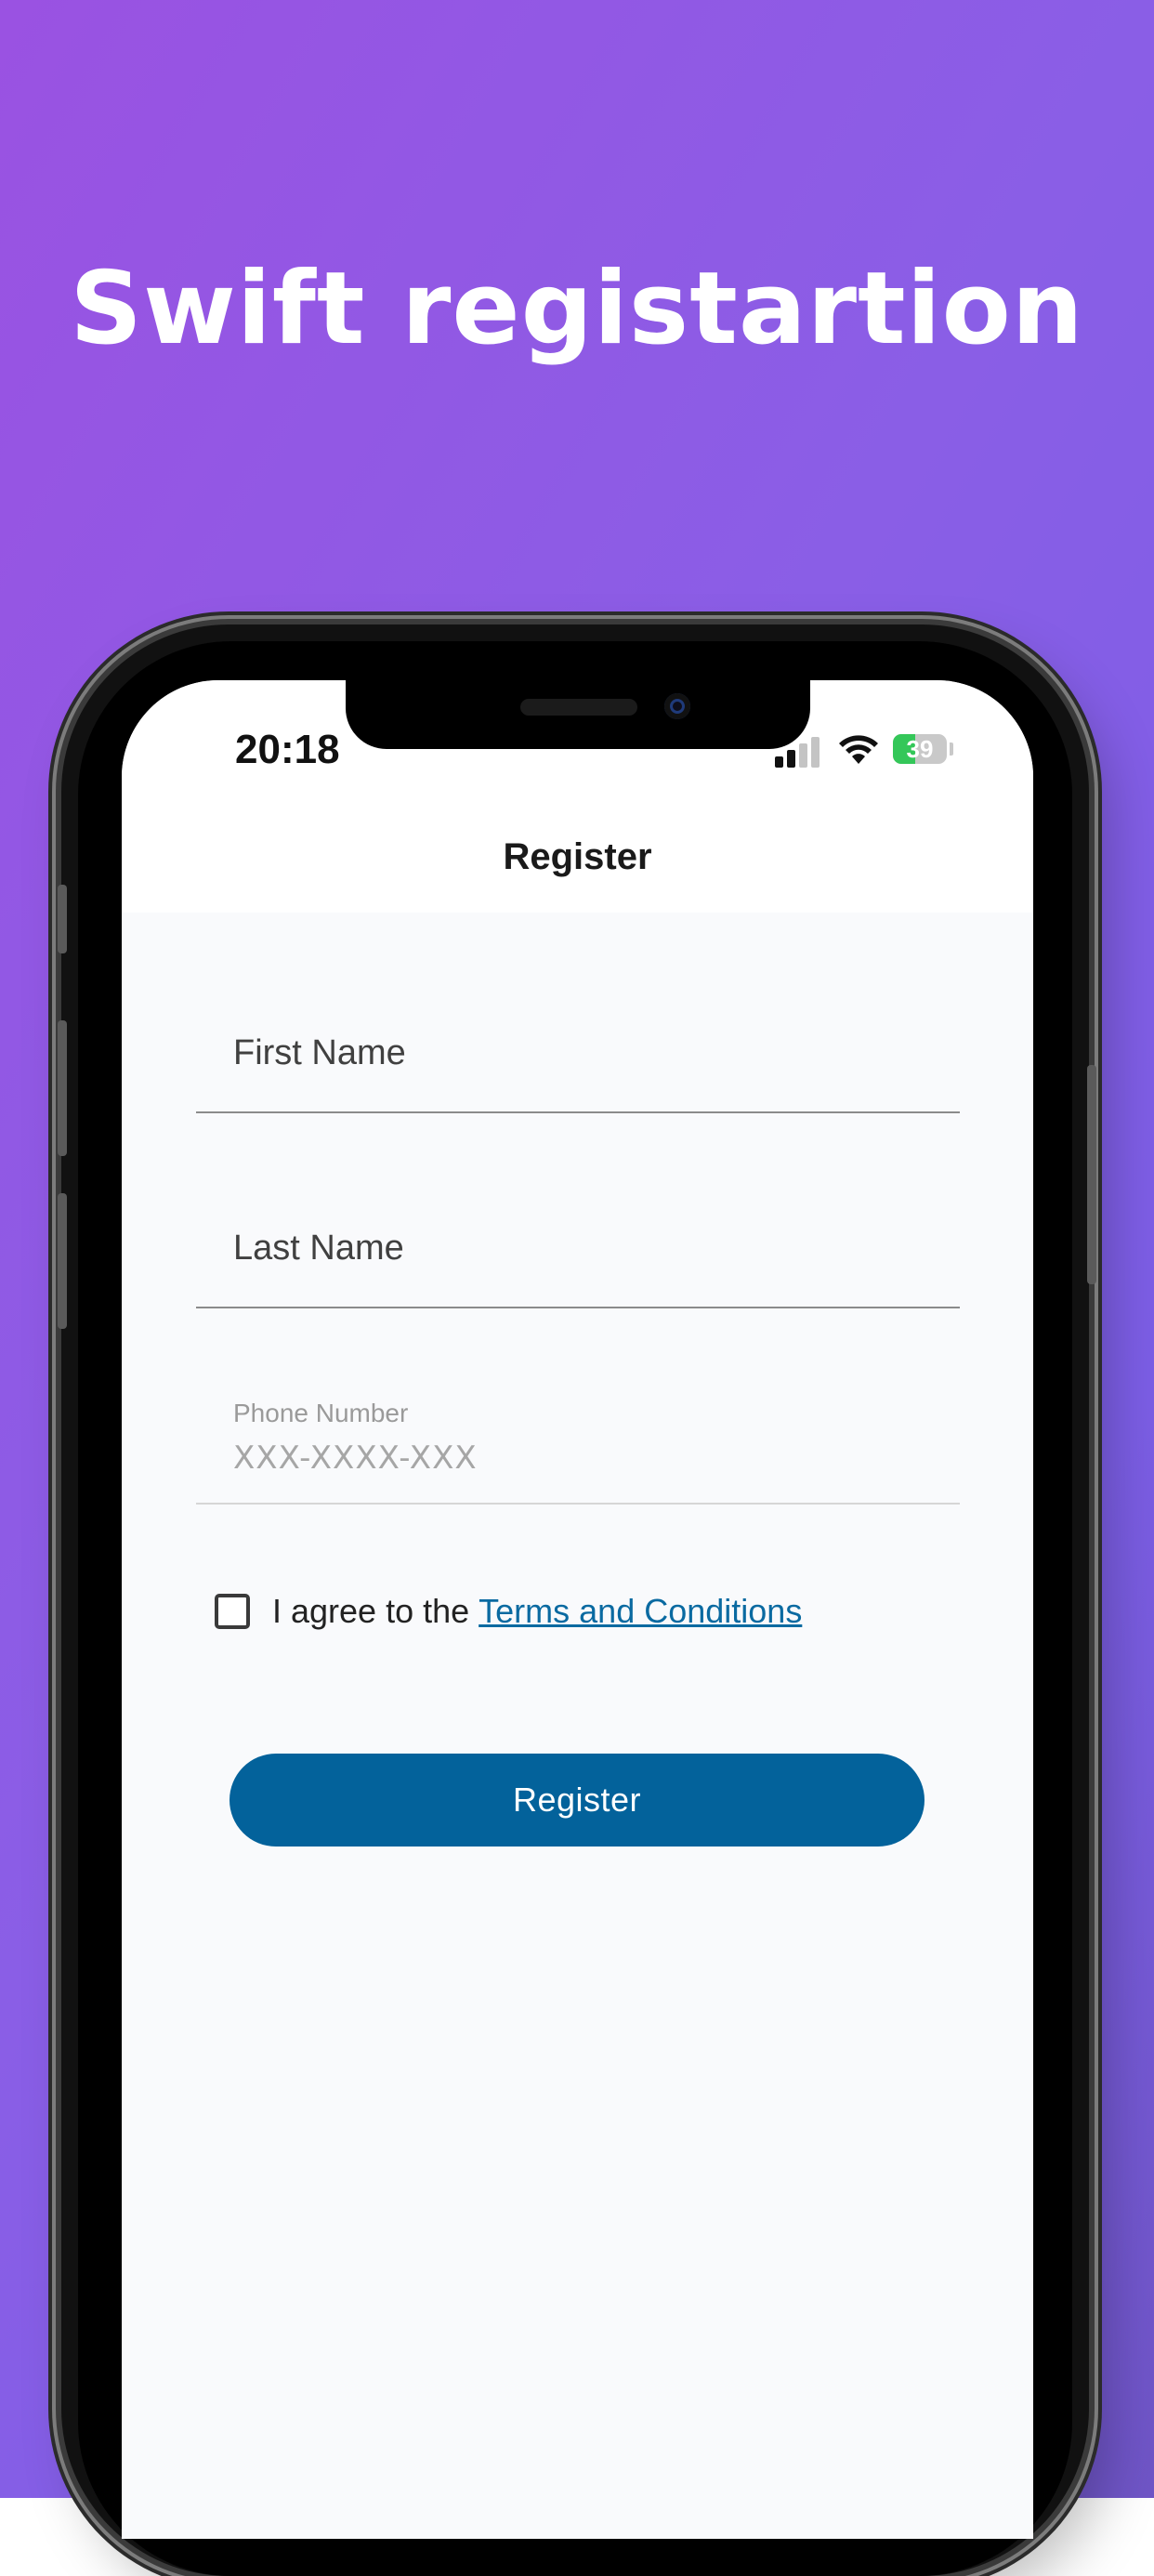  Describe the element at coordinates (677, 706) in the screenshot. I see `front-camera` at that location.